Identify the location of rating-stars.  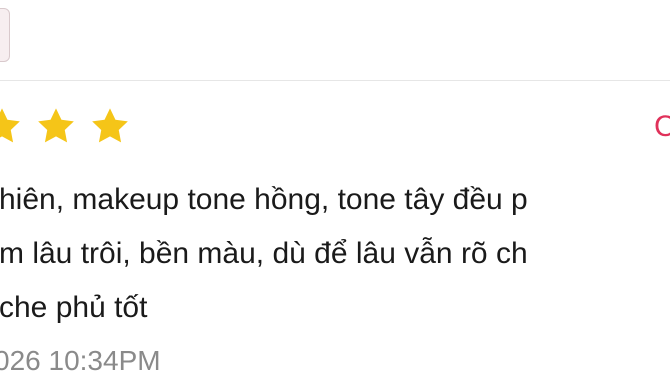
(65, 126).